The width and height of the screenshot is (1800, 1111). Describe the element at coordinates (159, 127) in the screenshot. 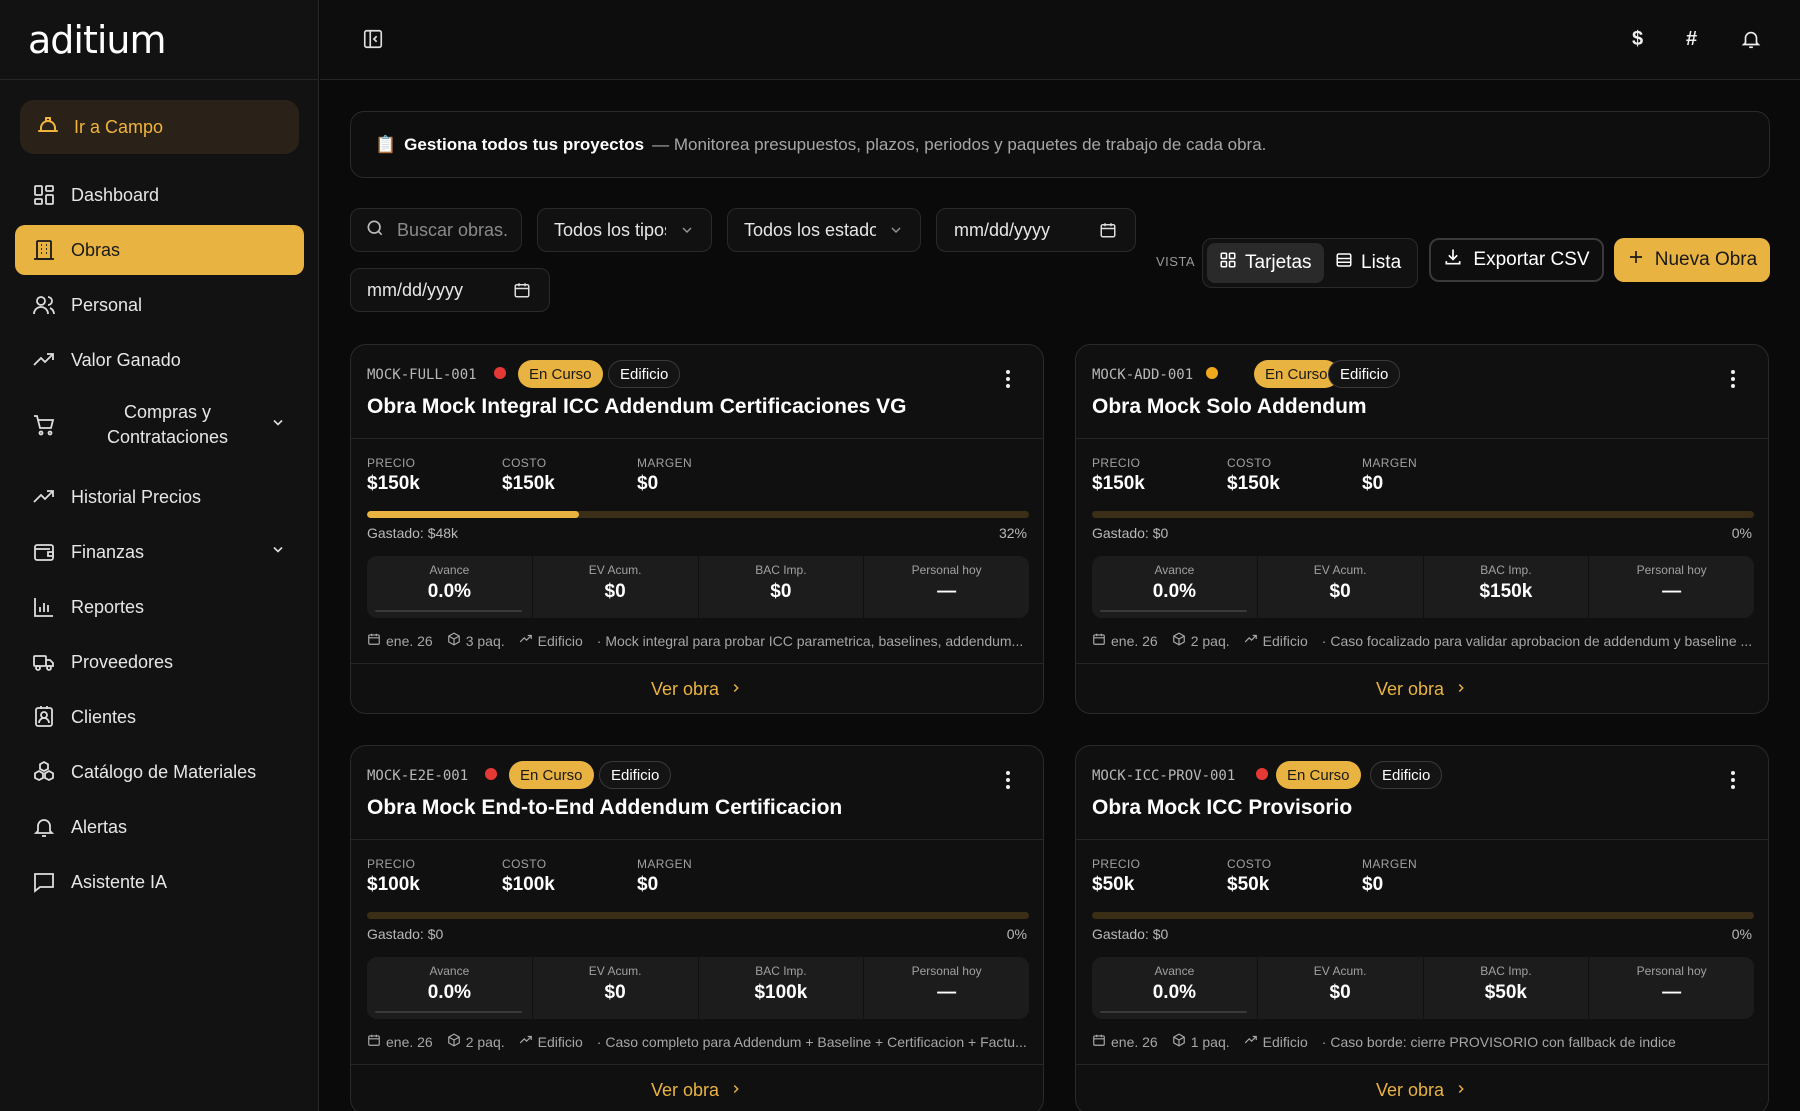

I see `ir-a-campo-button: Ir a Campo` at that location.